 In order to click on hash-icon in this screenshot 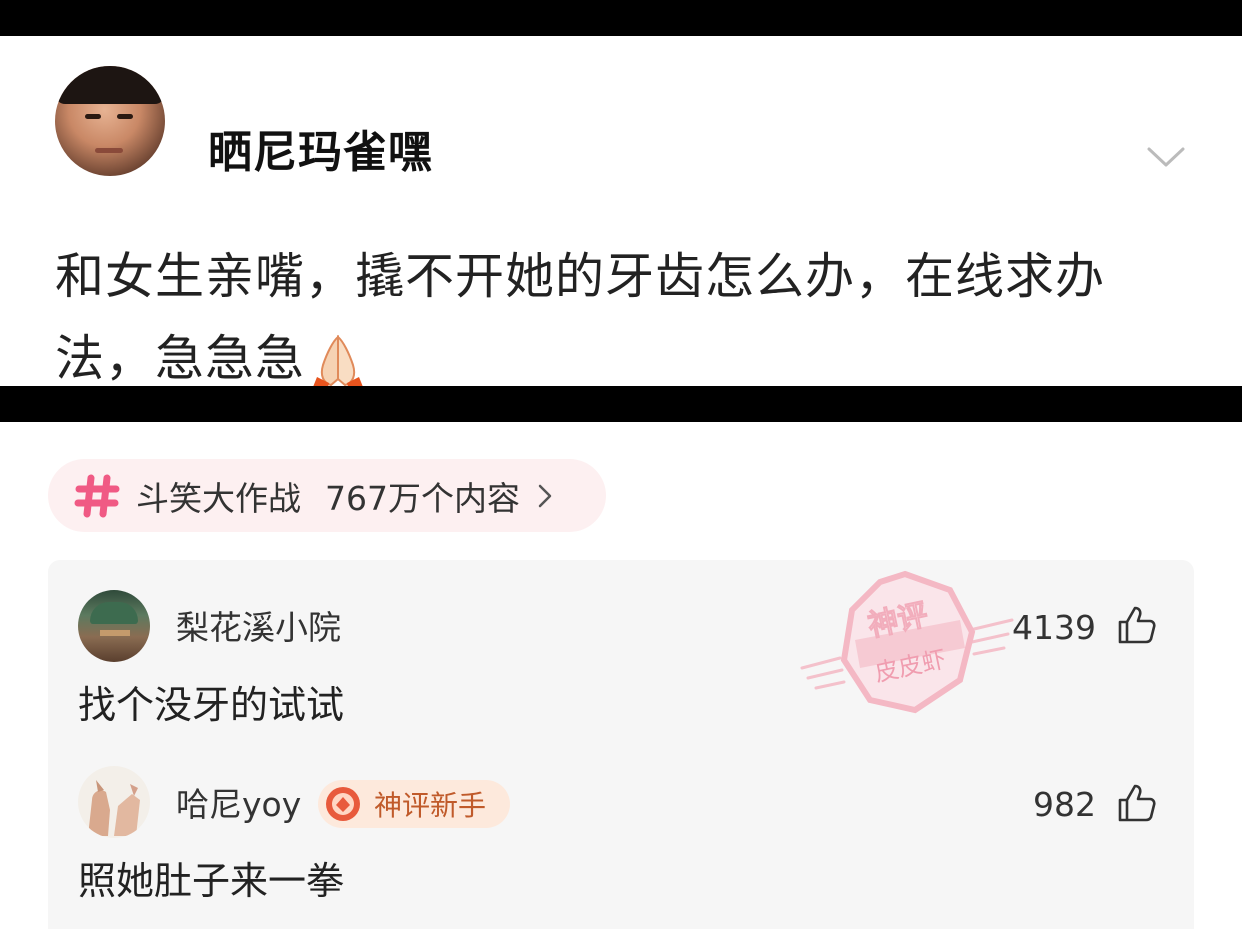, I will do `click(97, 495)`.